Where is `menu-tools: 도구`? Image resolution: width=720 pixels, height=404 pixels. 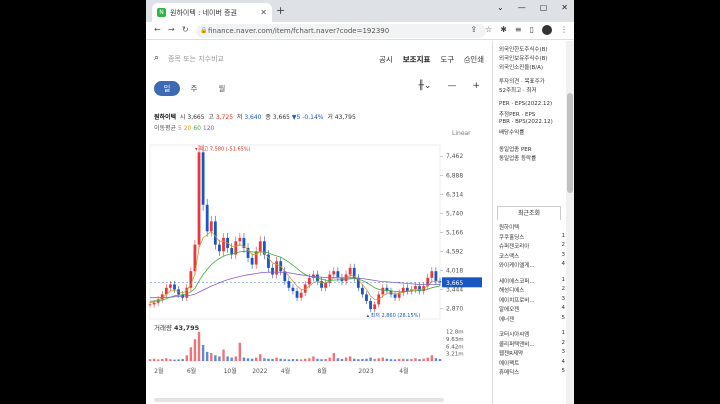 menu-tools: 도구 is located at coordinates (447, 59).